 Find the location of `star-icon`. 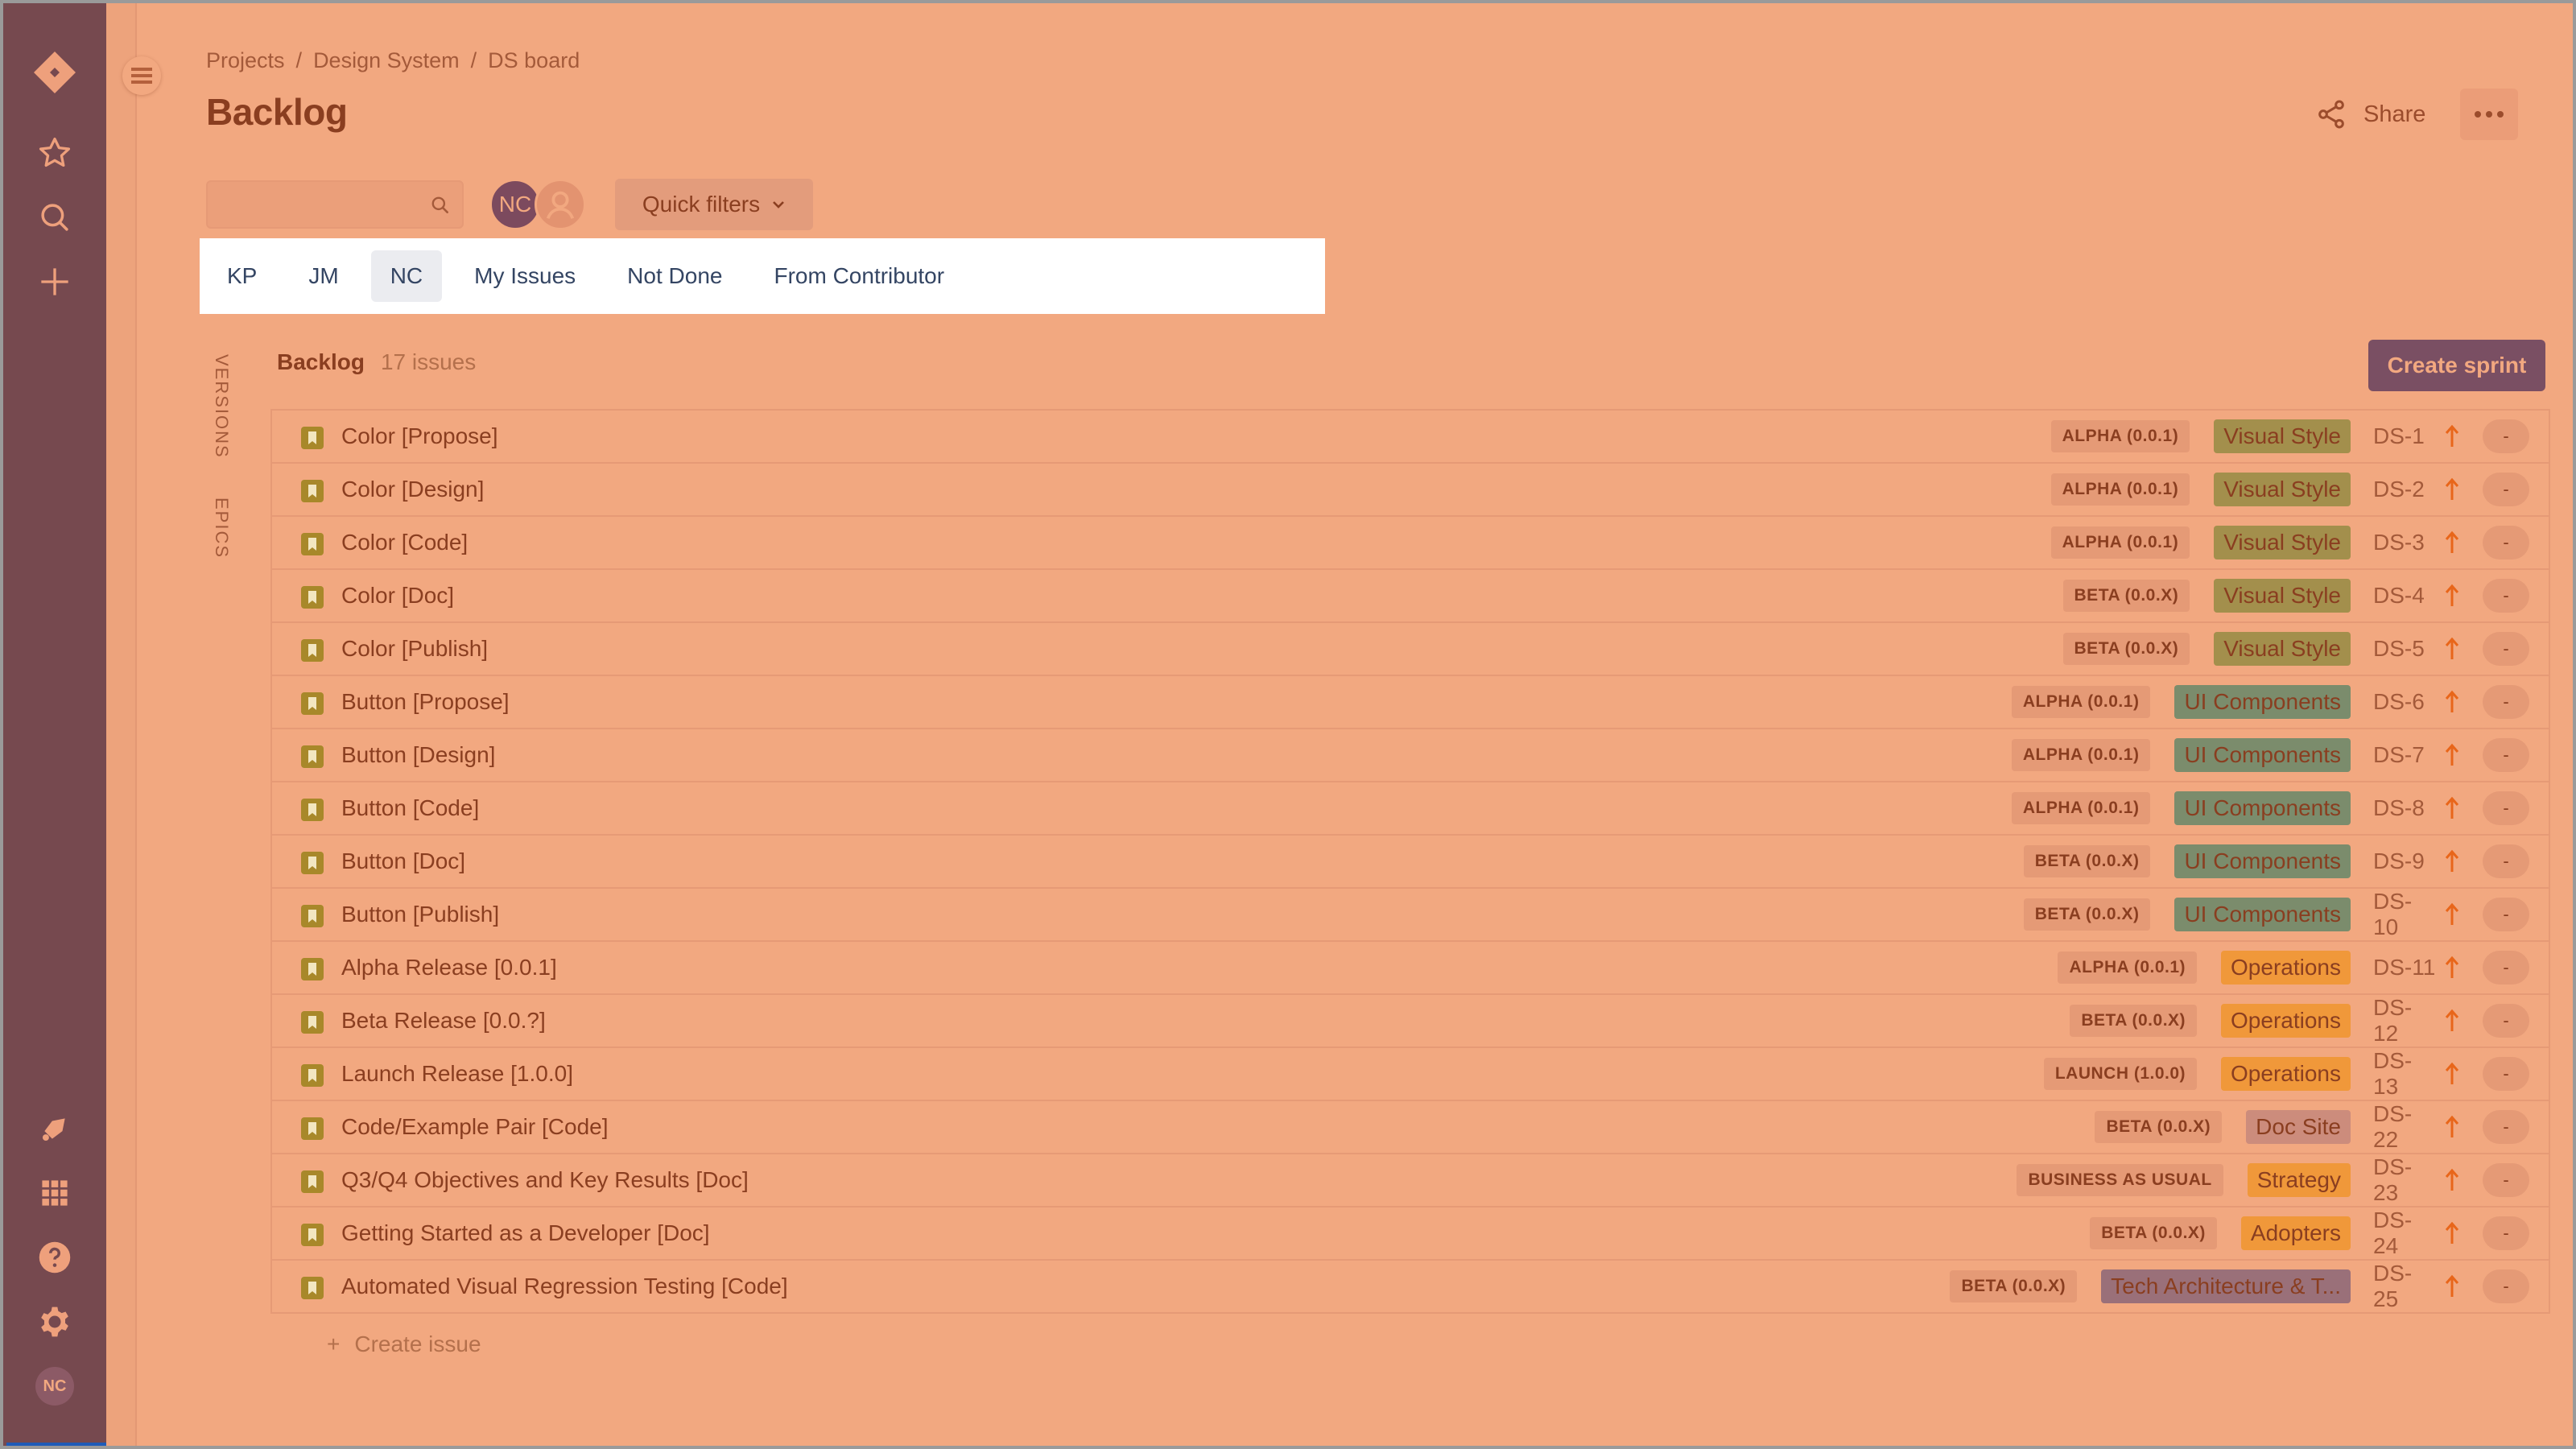

star-icon is located at coordinates (54, 153).